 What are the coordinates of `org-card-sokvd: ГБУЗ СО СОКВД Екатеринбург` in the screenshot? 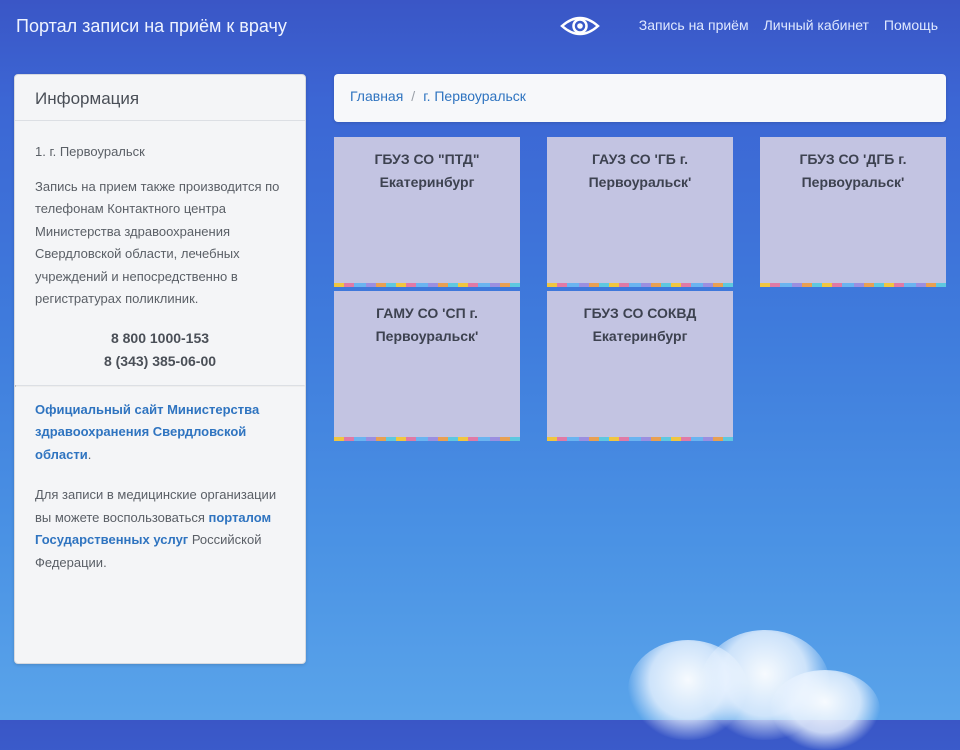 It's located at (640, 366).